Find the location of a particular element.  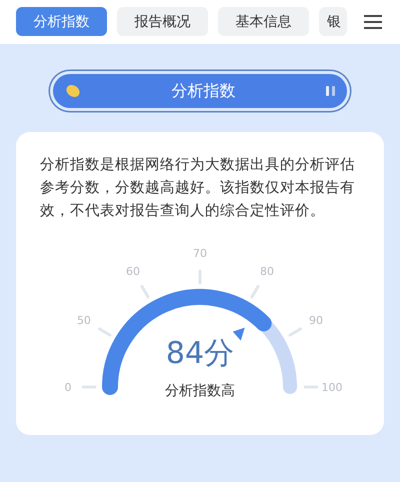

scale-label: 80 is located at coordinates (267, 271).